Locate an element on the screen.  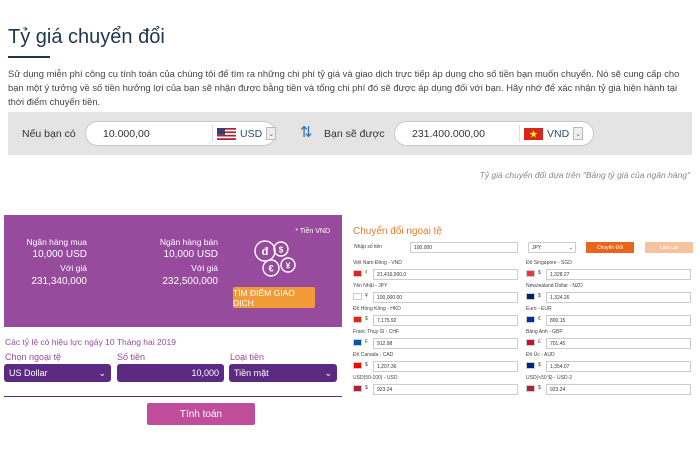
rate-row-label: Newzealand Dollar - NZD is located at coordinates (554, 286).